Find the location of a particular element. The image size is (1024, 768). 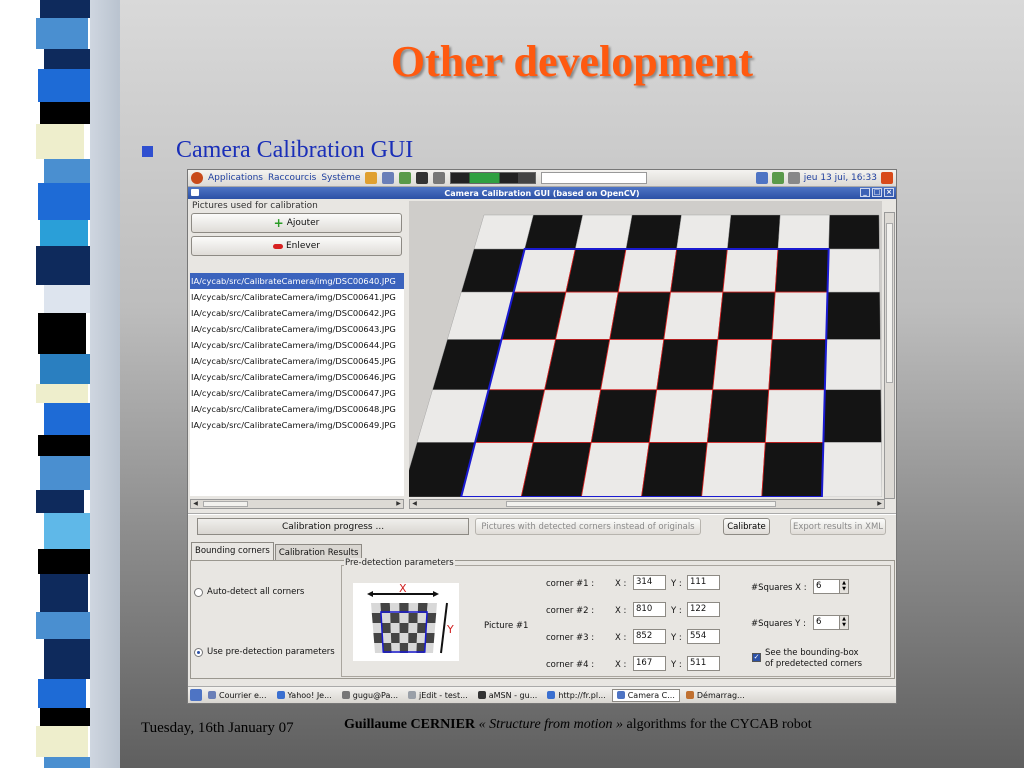

corner-y-field: 554 is located at coordinates (703, 636).